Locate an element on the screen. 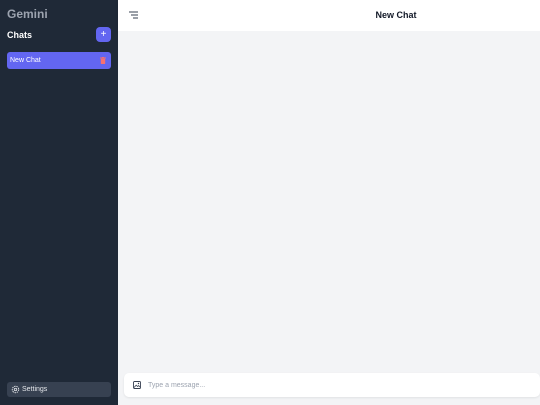  chats-heading: Chats is located at coordinates (20, 35).